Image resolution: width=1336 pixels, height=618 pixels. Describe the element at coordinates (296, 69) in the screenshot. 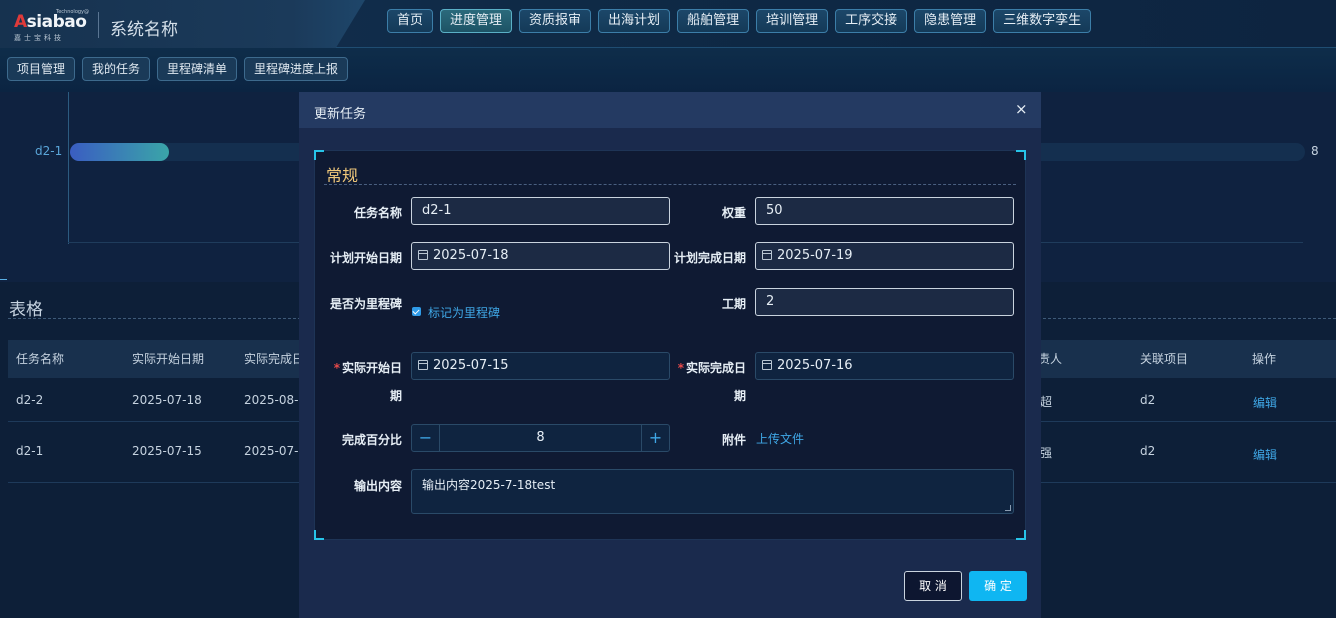

I see `subnav-milestone-report: 里程碑进度上报` at that location.